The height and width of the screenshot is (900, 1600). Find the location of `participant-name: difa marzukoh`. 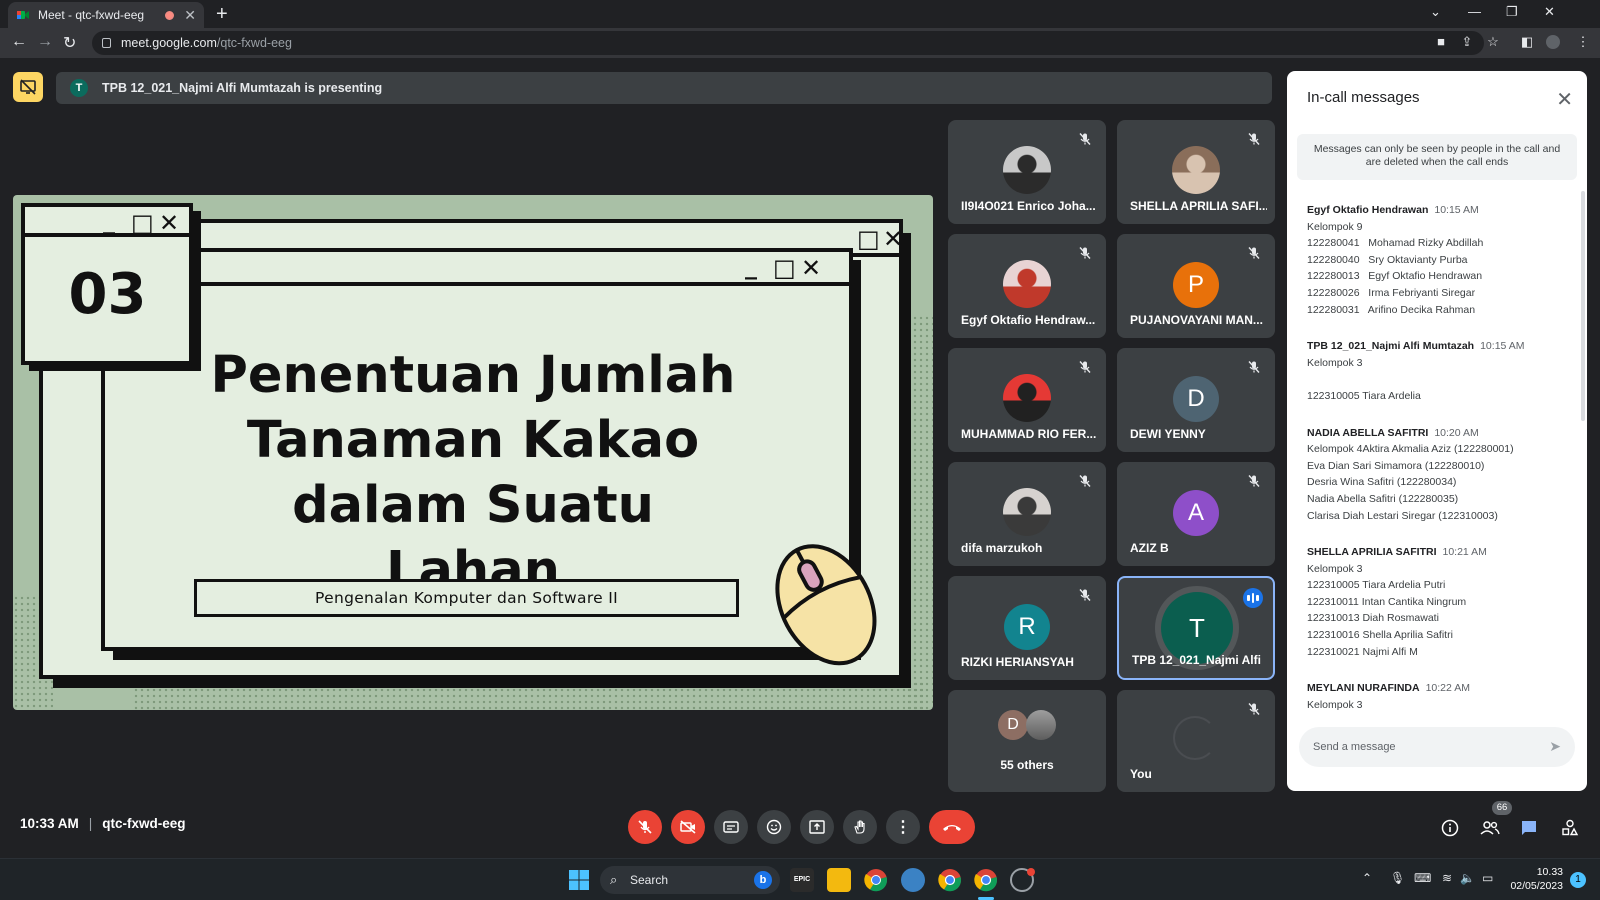

participant-name: difa marzukoh is located at coordinates (1002, 548).